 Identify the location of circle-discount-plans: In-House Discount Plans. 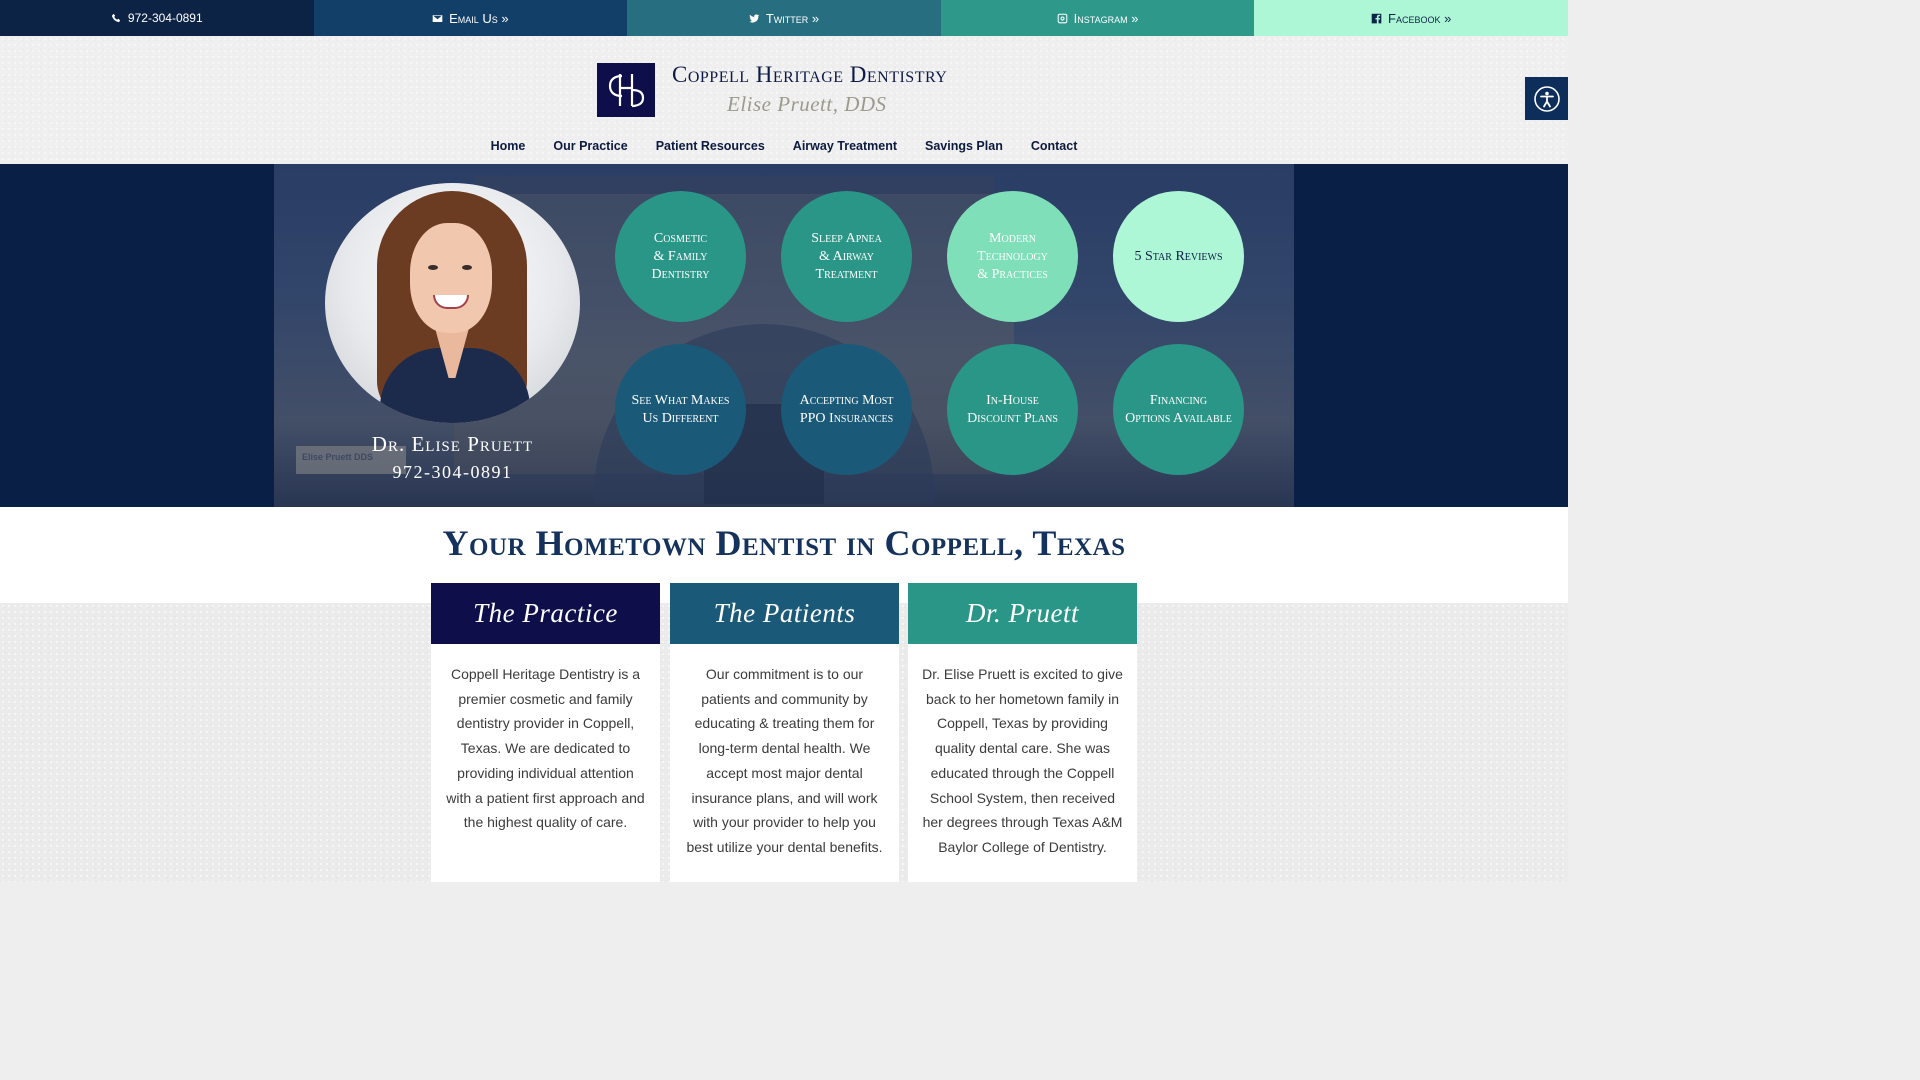
(1012, 409).